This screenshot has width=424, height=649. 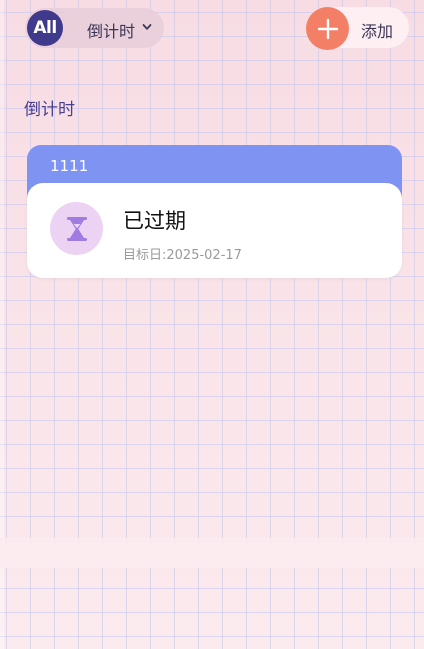 I want to click on card-body: 已过期 目标日:2025-02-17, so click(x=214, y=230).